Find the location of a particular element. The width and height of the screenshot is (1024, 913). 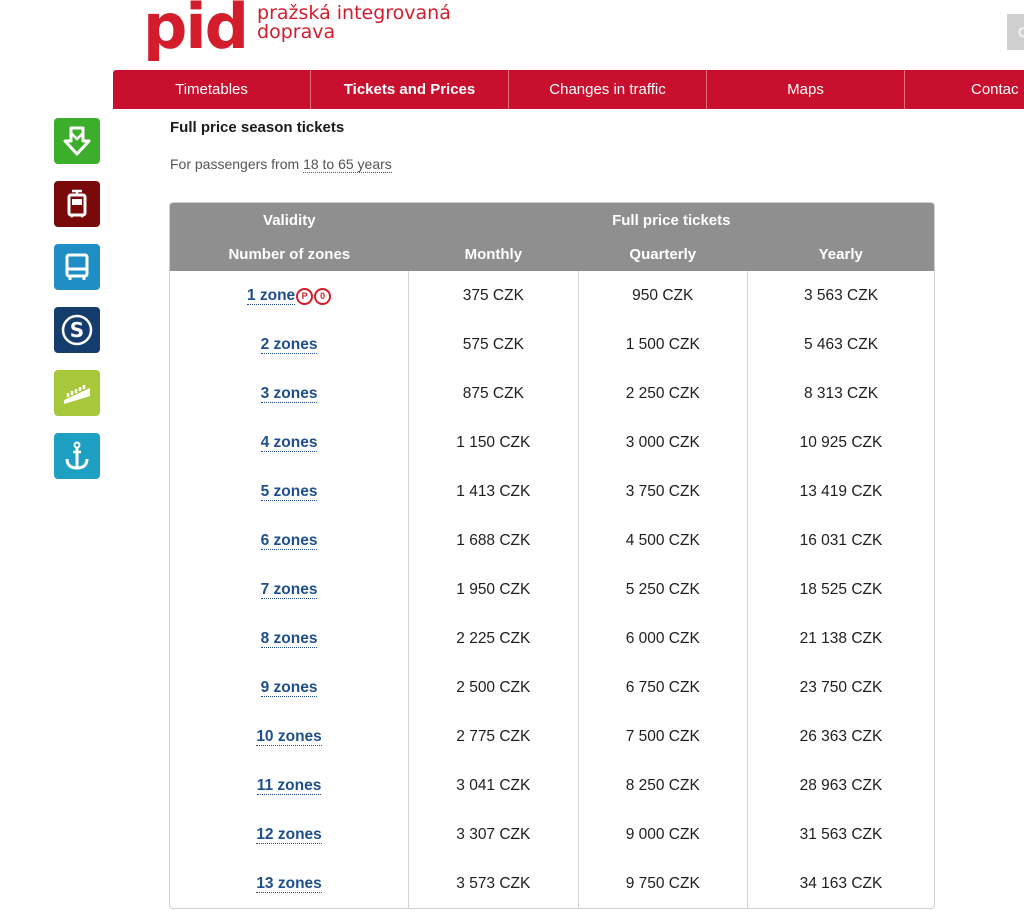

monthly-price: 1 950 CZK is located at coordinates (493, 589).